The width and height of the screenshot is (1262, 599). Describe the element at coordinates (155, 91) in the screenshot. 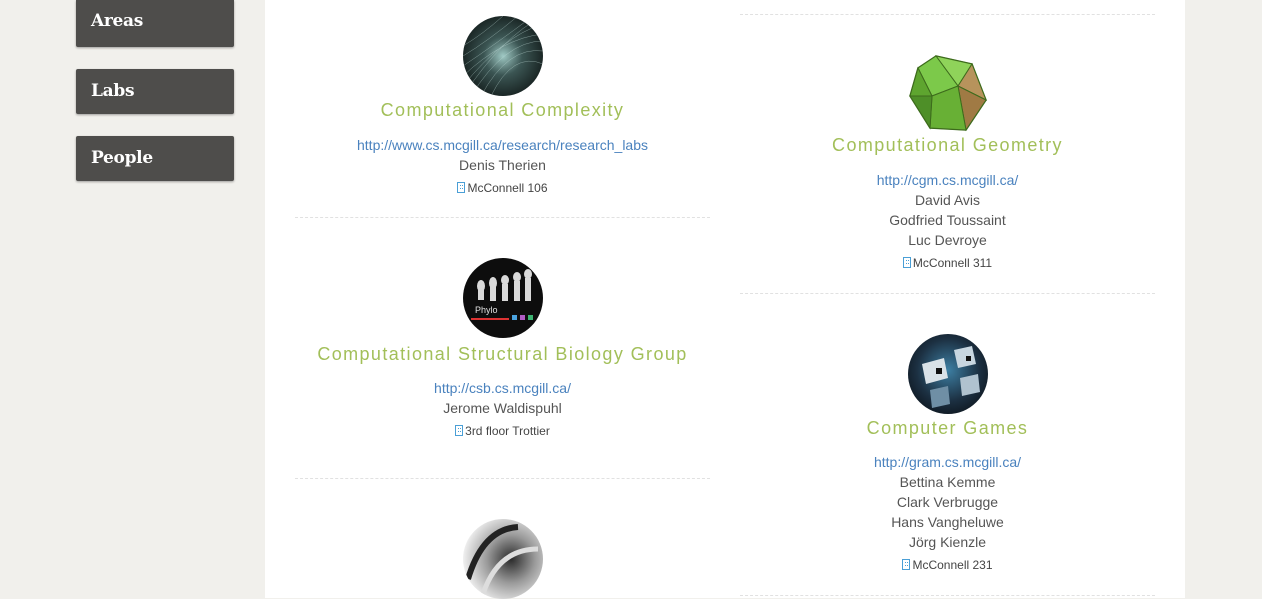

I see `sidebar-item-labs: Labs` at that location.